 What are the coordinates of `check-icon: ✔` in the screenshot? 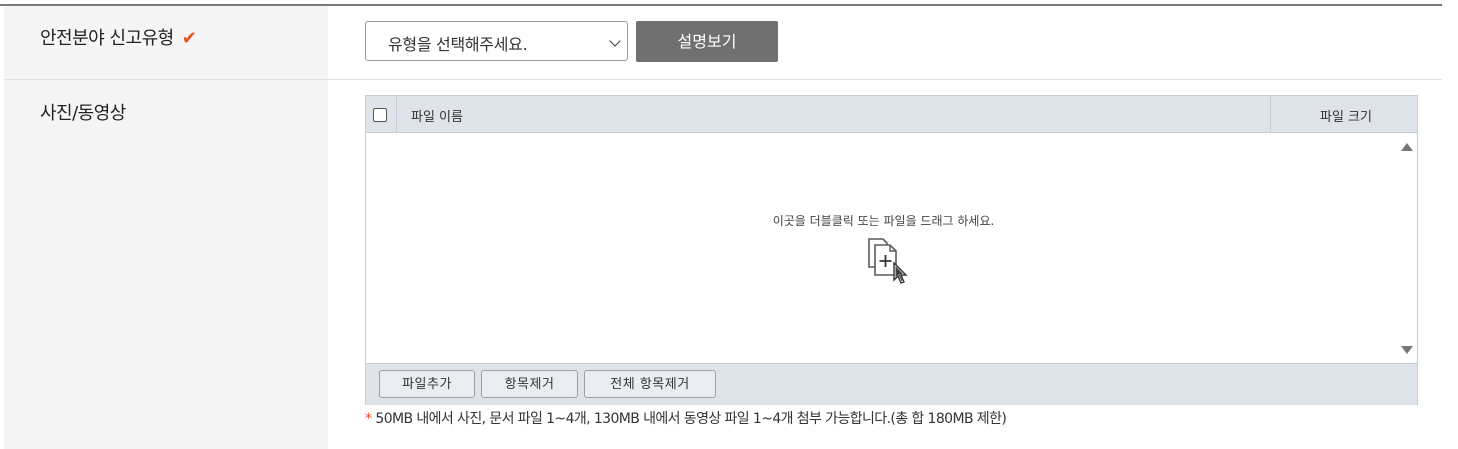 It's located at (189, 38).